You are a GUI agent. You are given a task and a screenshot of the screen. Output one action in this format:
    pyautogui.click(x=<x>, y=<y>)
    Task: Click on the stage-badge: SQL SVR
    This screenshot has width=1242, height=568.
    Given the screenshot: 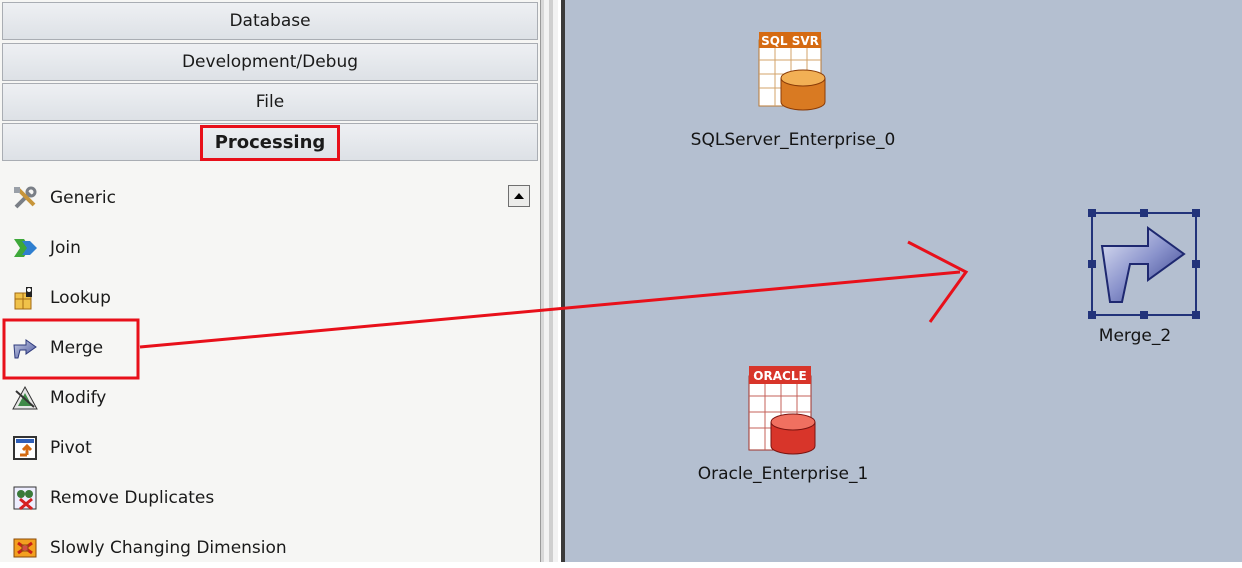 What is the action you would take?
    pyautogui.click(x=790, y=41)
    